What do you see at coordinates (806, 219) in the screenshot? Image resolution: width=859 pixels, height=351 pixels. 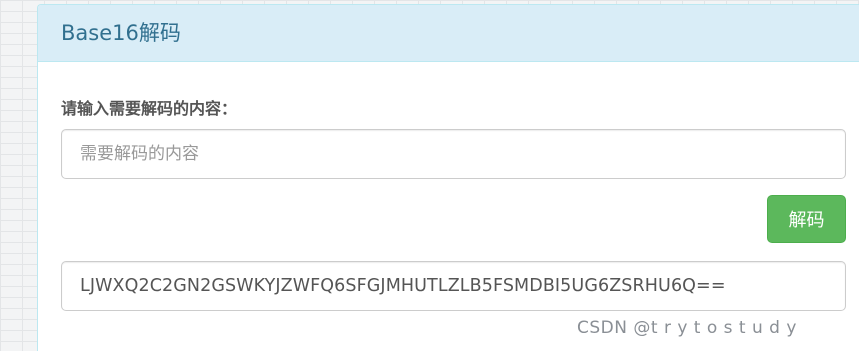 I see `decode-button: 解码` at bounding box center [806, 219].